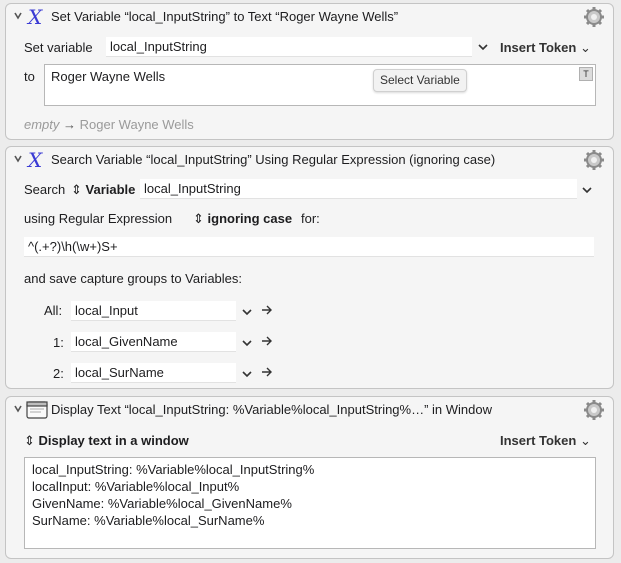  Describe the element at coordinates (153, 311) in the screenshot. I see `group-all-field: local_Input` at that location.